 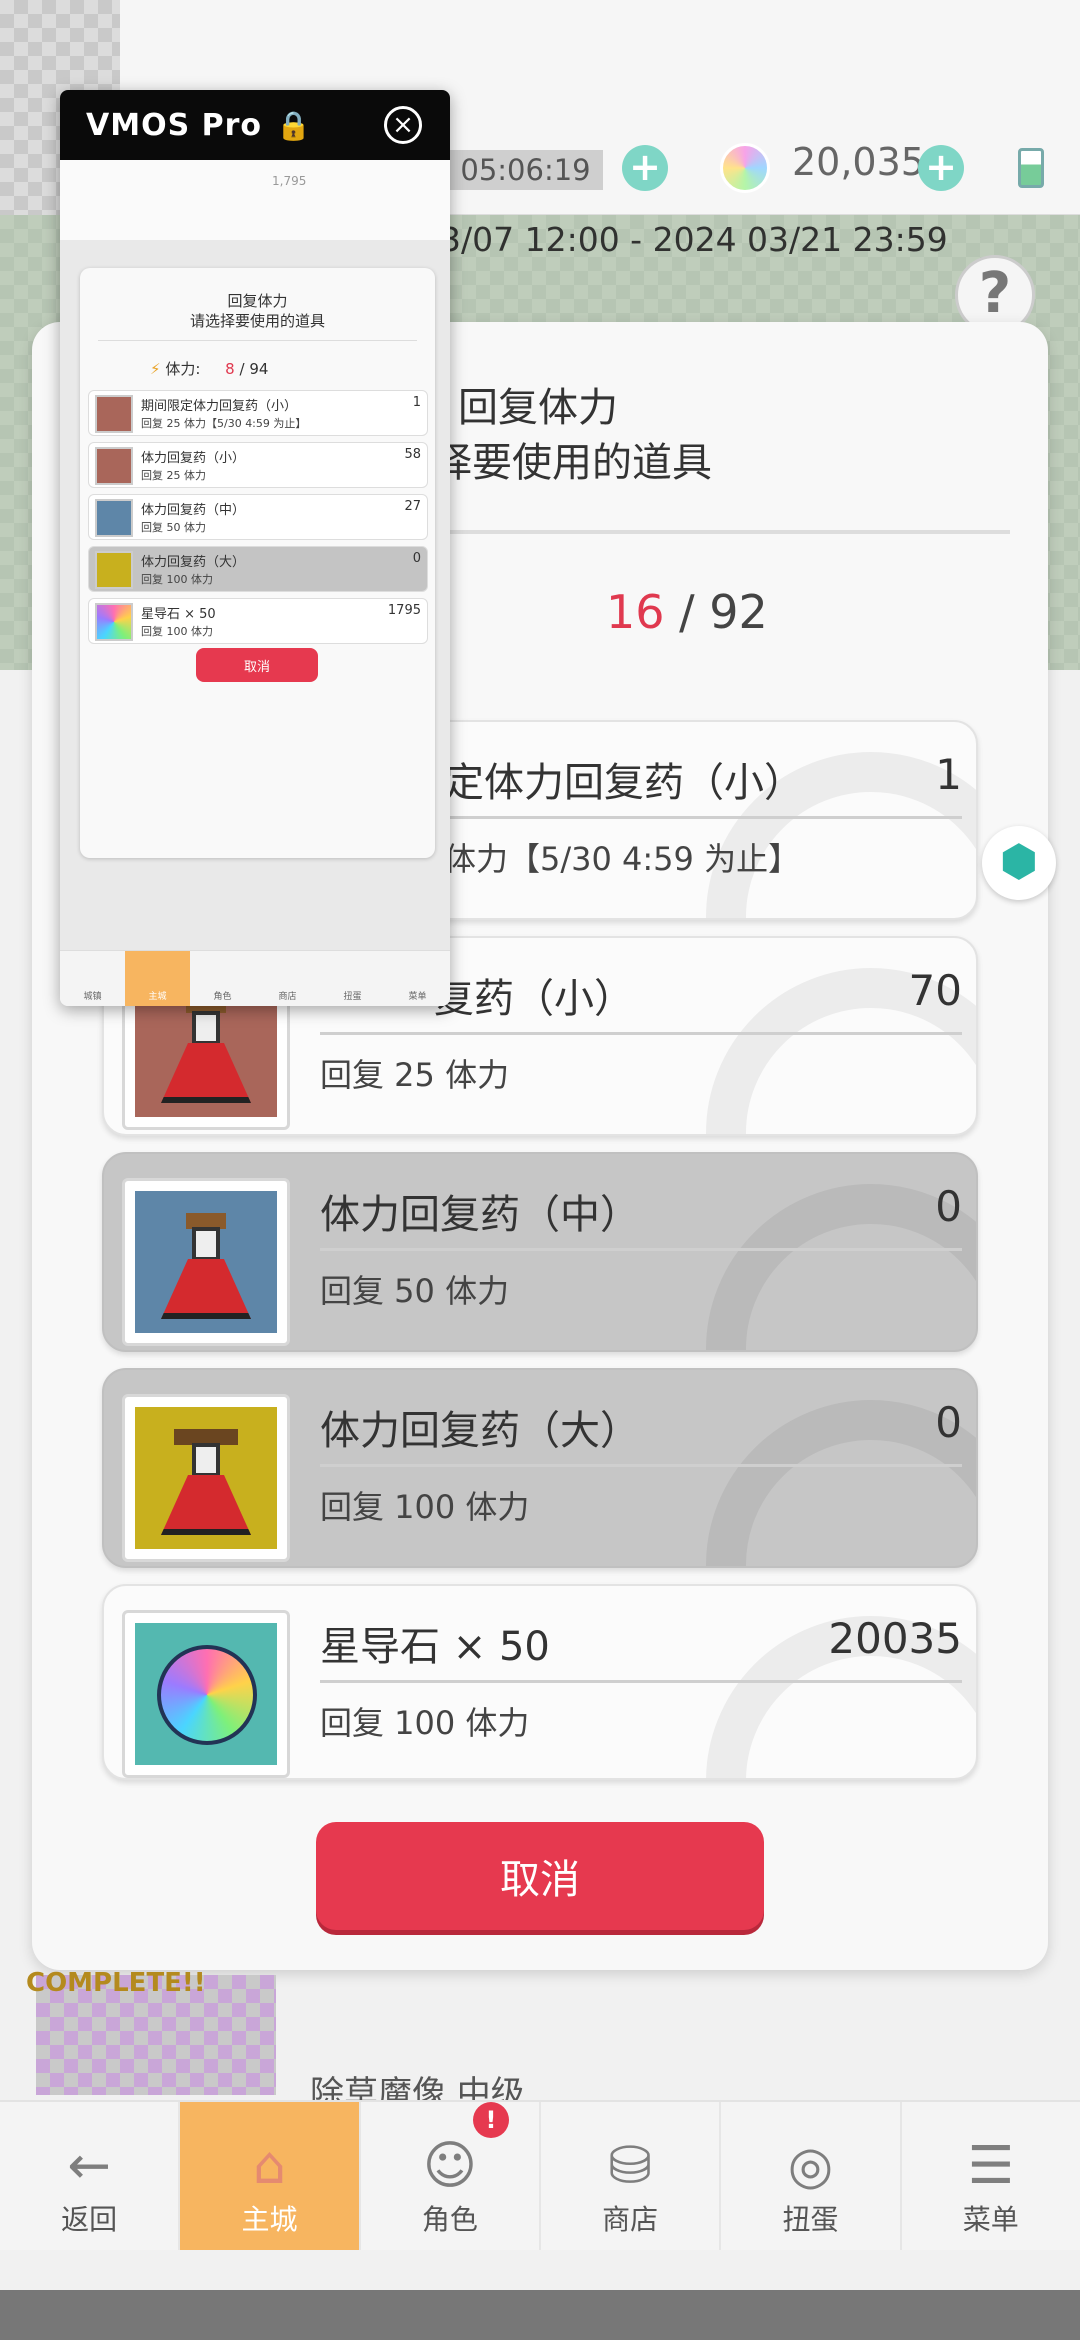 I want to click on vmos-item-name: 体力回复药（小）, so click(x=193, y=458).